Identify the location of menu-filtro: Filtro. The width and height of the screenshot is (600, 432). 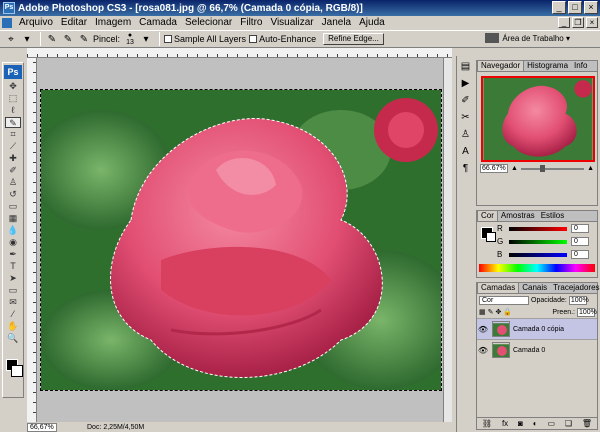
(251, 23).